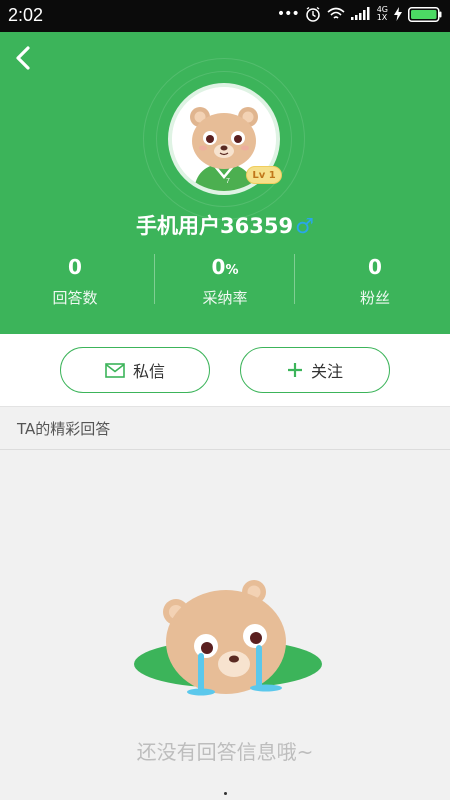  What do you see at coordinates (75, 267) in the screenshot?
I see `stat-answers-value: 0` at bounding box center [75, 267].